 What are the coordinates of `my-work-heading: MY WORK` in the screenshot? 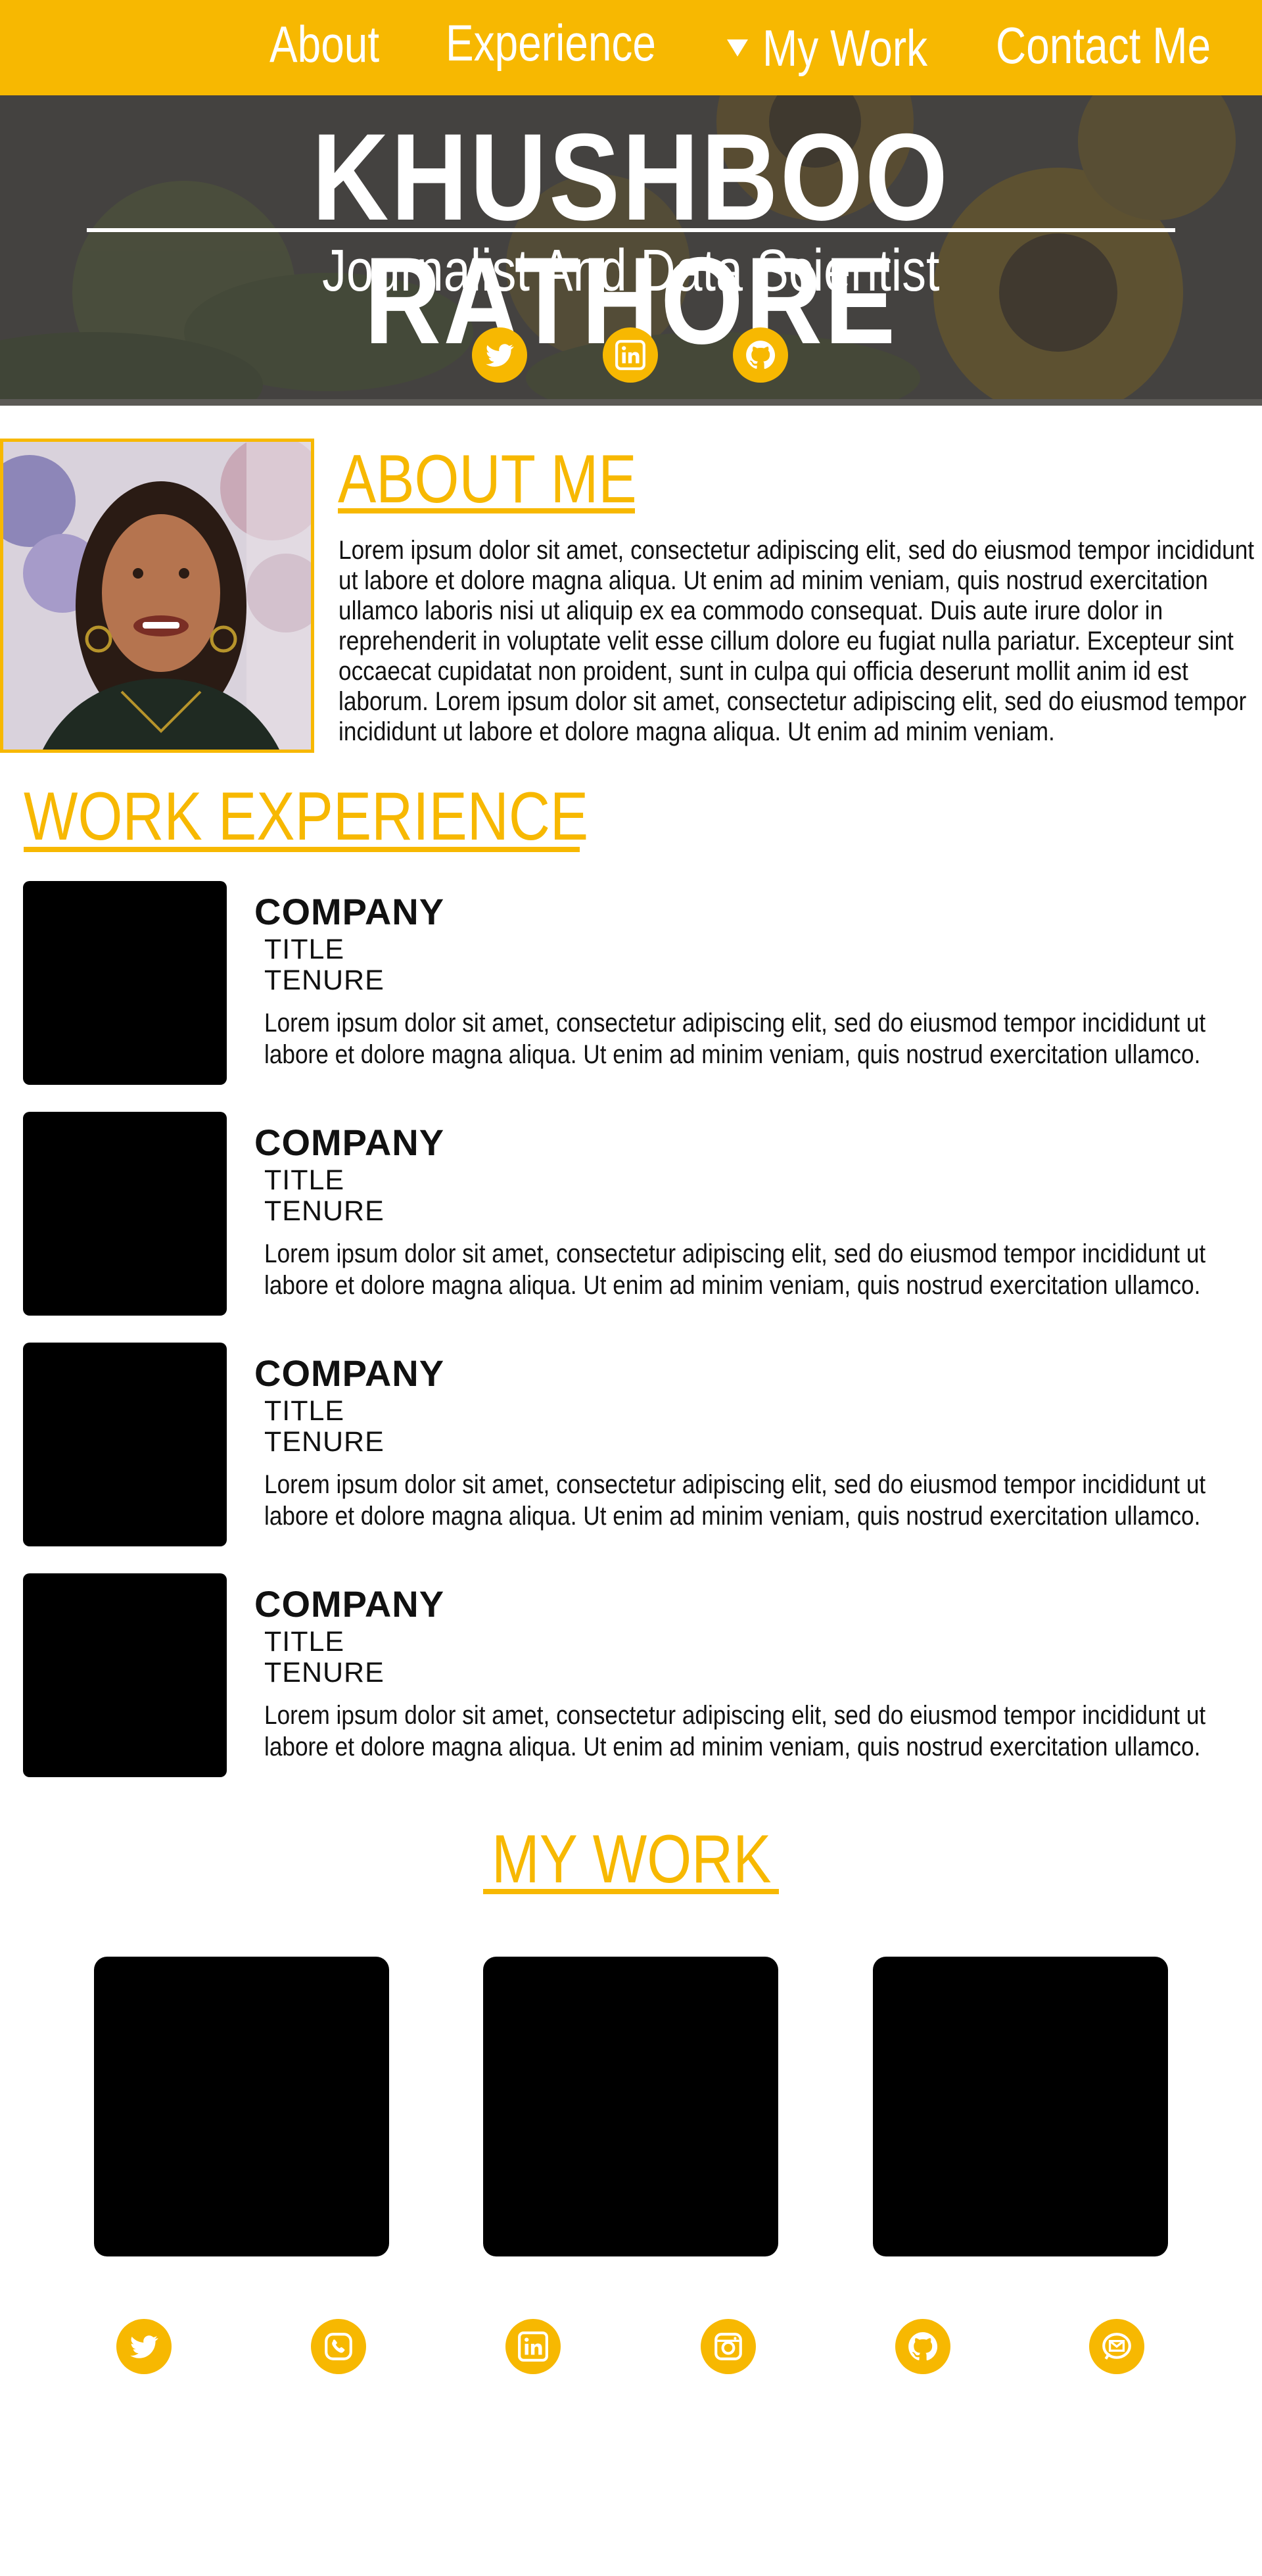 It's located at (632, 1859).